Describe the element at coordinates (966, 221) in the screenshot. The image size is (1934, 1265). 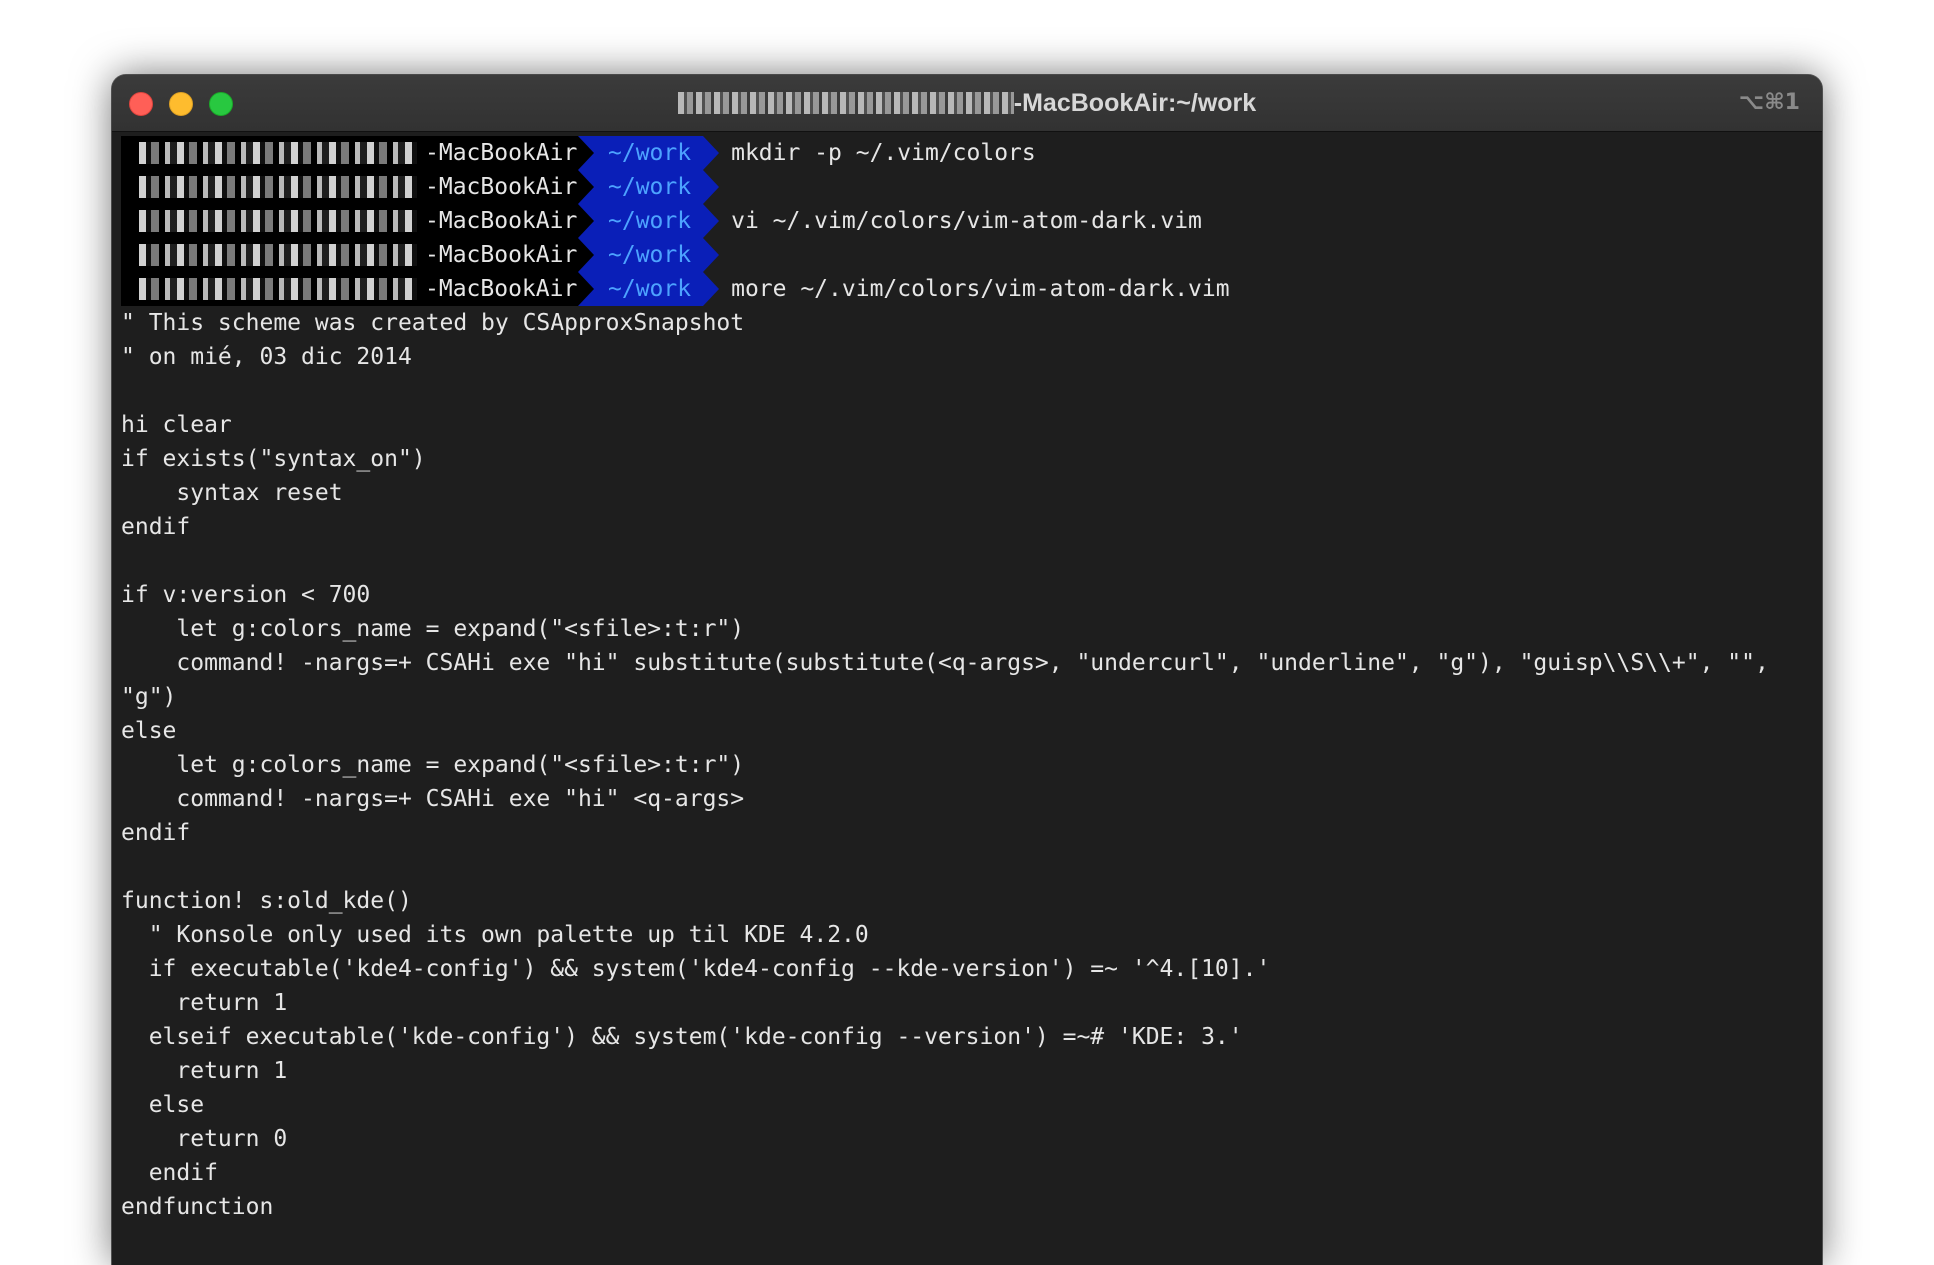
I see `prompt-command: vi ~/.vim/colors/vim-atom-dark.vim` at that location.